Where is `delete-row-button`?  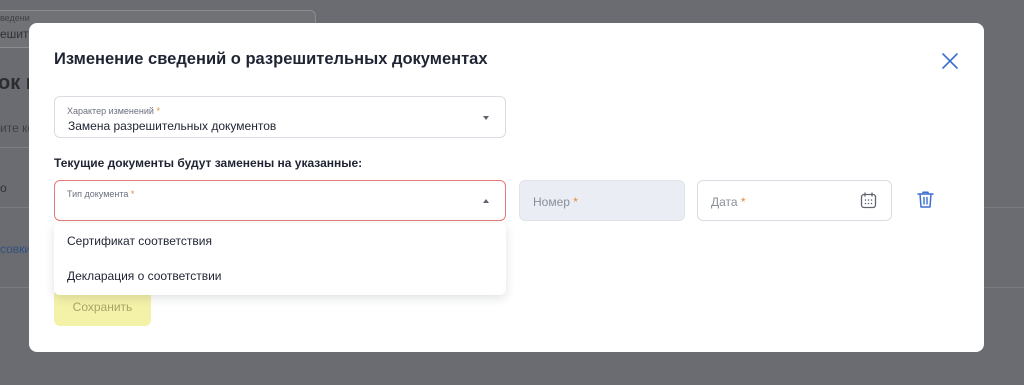
delete-row-button is located at coordinates (925, 199).